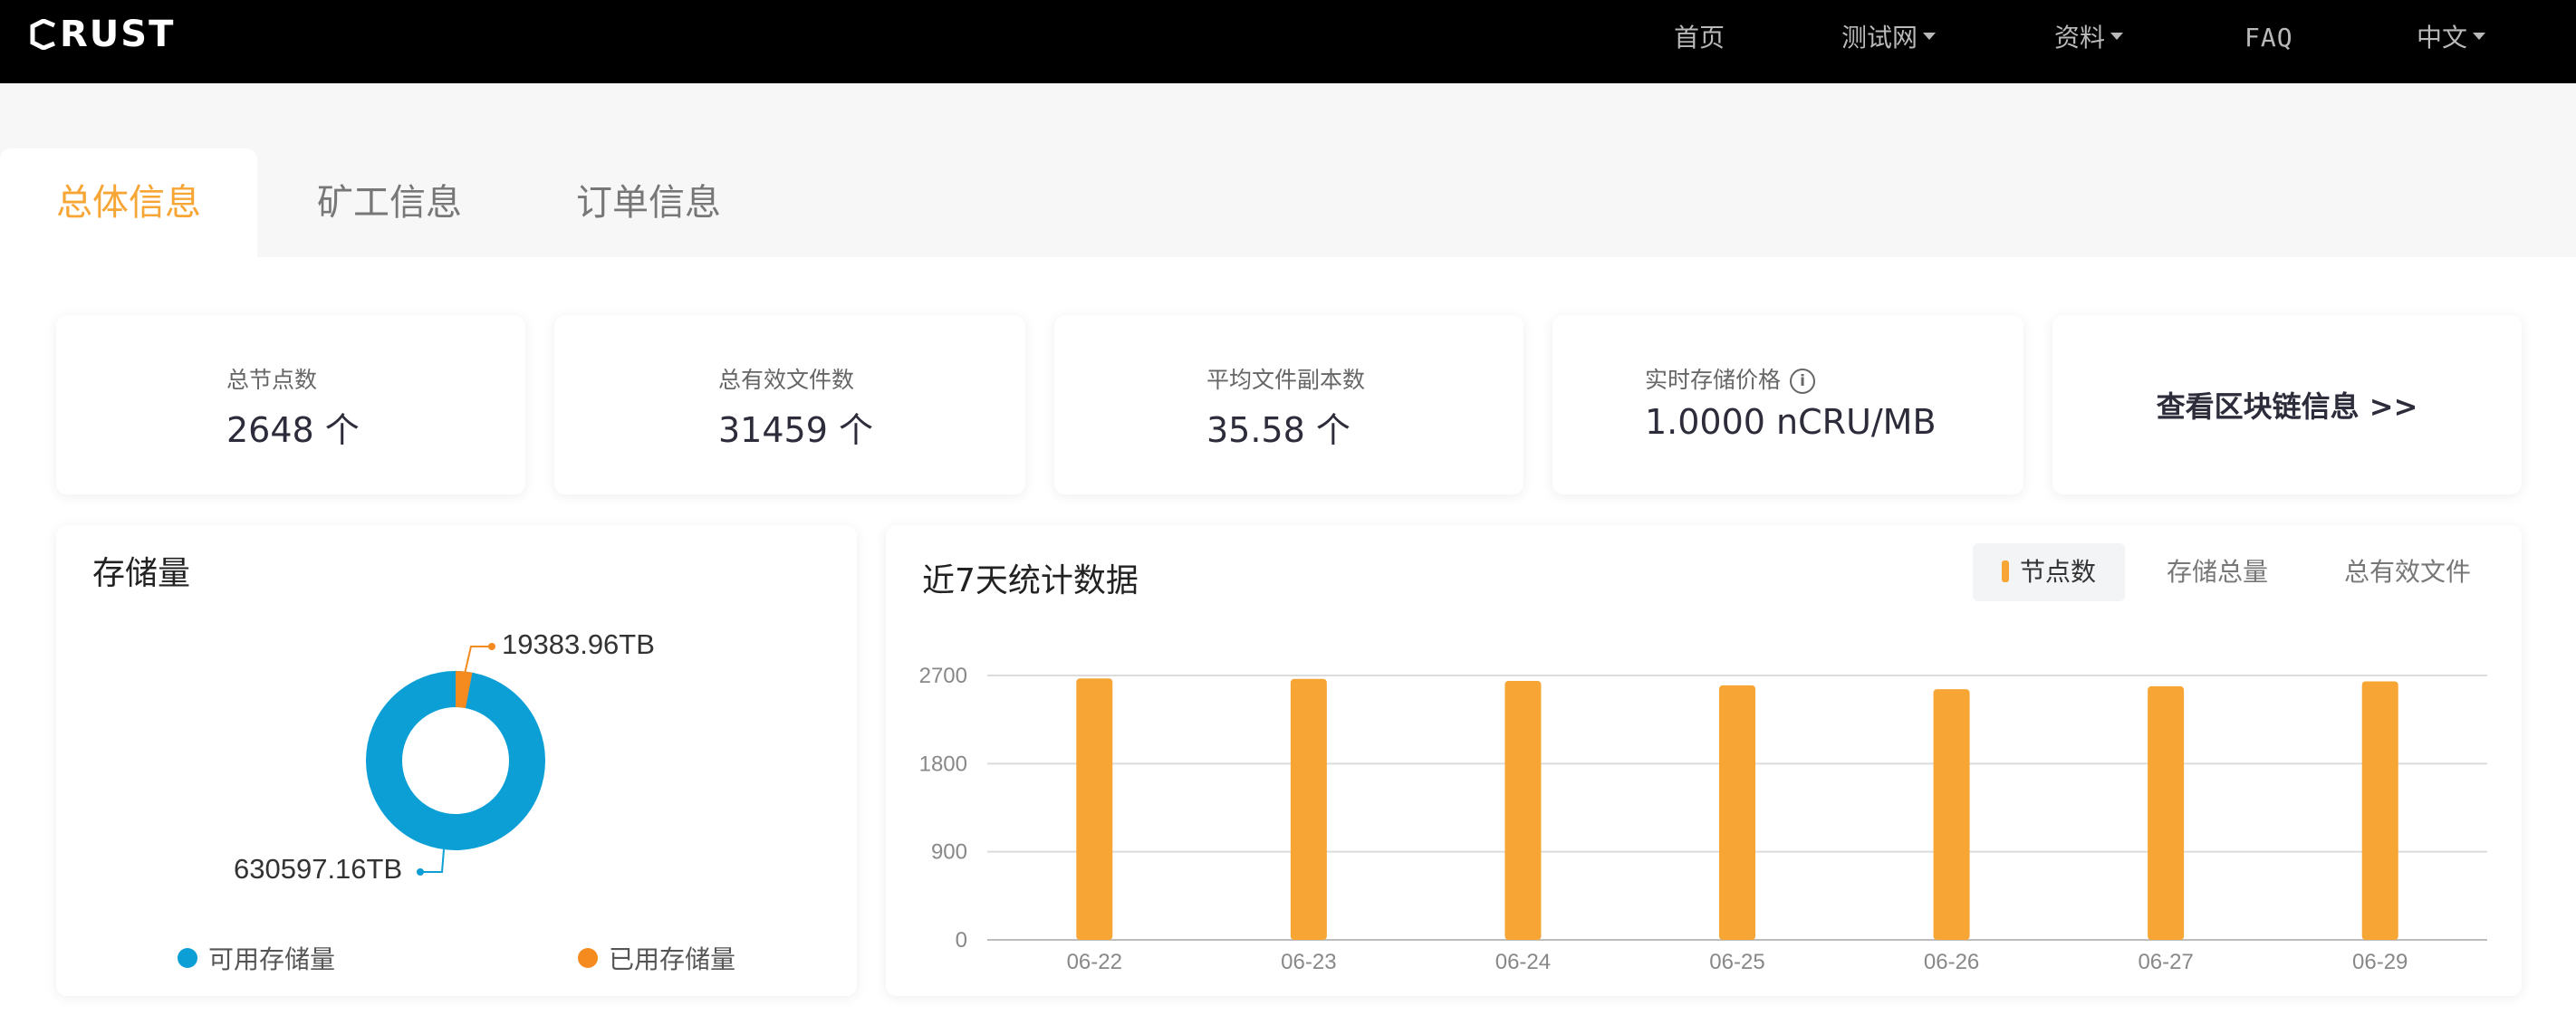 The image size is (2576, 1025). What do you see at coordinates (318, 869) in the screenshot?
I see `pie-label-available: 630597.16TB` at bounding box center [318, 869].